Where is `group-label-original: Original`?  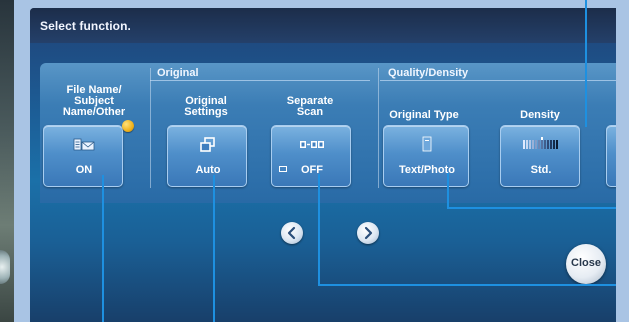
group-label-original: Original is located at coordinates (178, 73).